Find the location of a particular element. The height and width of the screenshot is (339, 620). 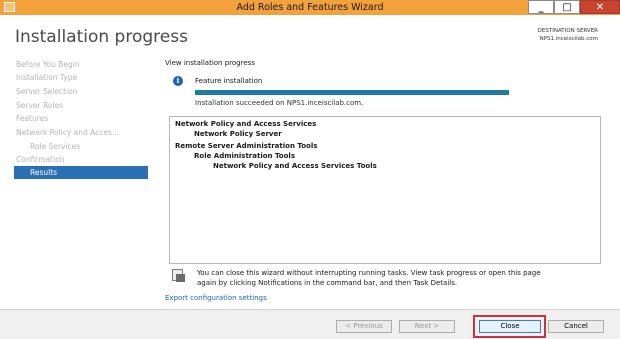

page-title: Installation progress is located at coordinates (101, 37).